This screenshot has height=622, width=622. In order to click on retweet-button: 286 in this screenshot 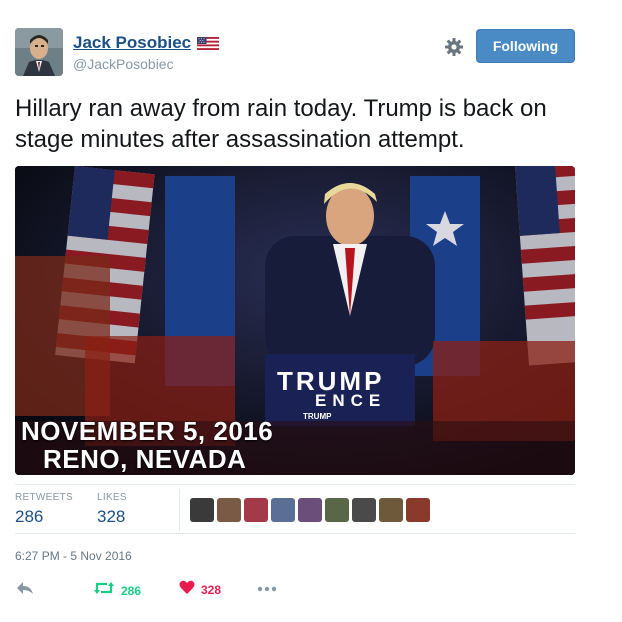, I will do `click(117, 590)`.